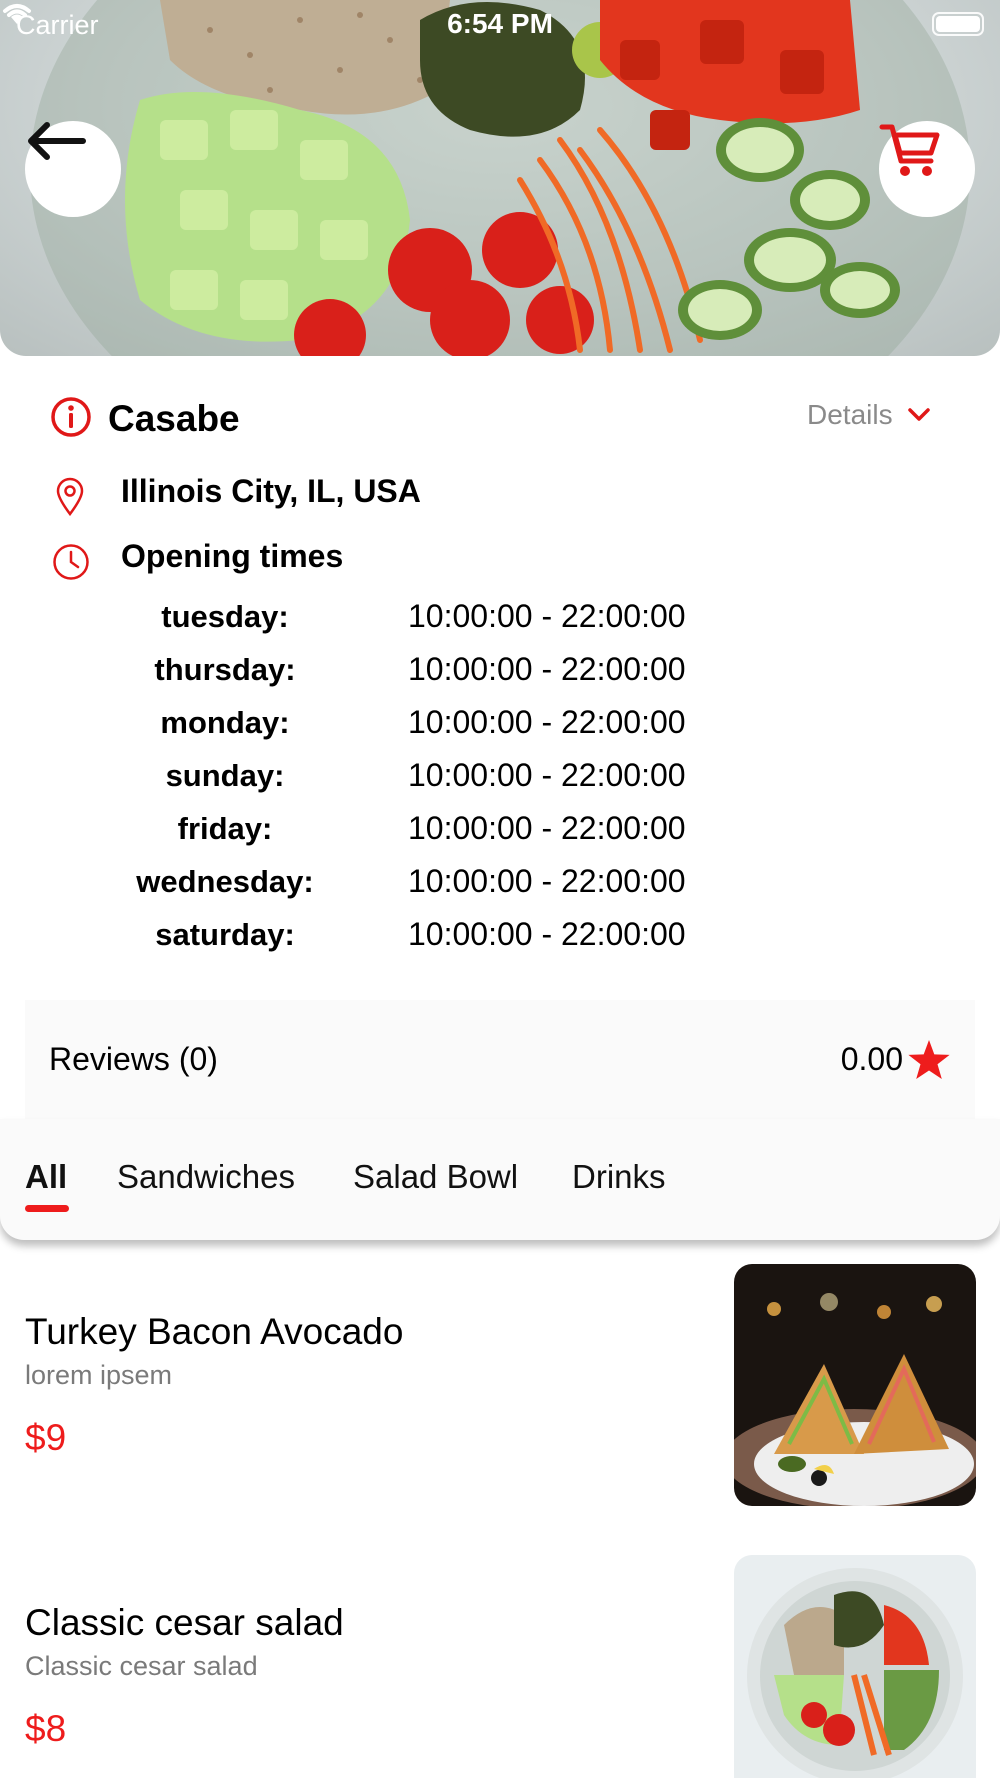  I want to click on hours-row: wednesday: 10:00:00 - 22:00:00, so click(440, 881).